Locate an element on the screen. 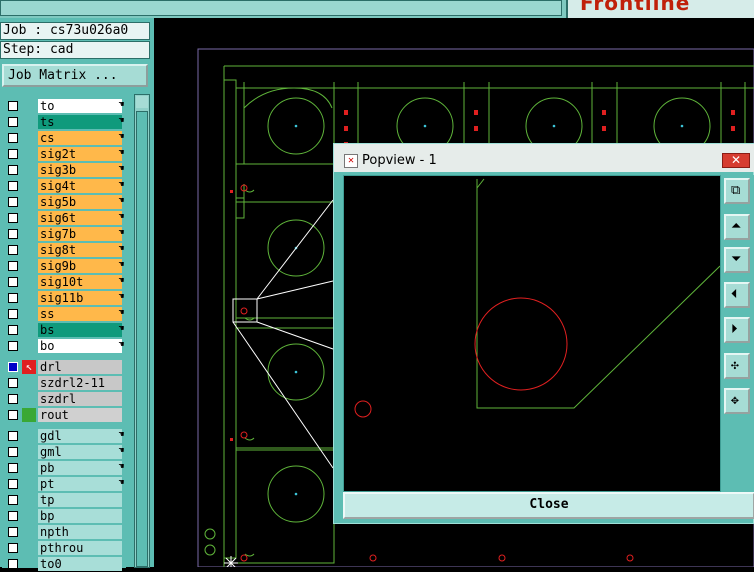 The image size is (754, 572). layer-row-sig8t: sig8t ☚ is located at coordinates (64, 250).